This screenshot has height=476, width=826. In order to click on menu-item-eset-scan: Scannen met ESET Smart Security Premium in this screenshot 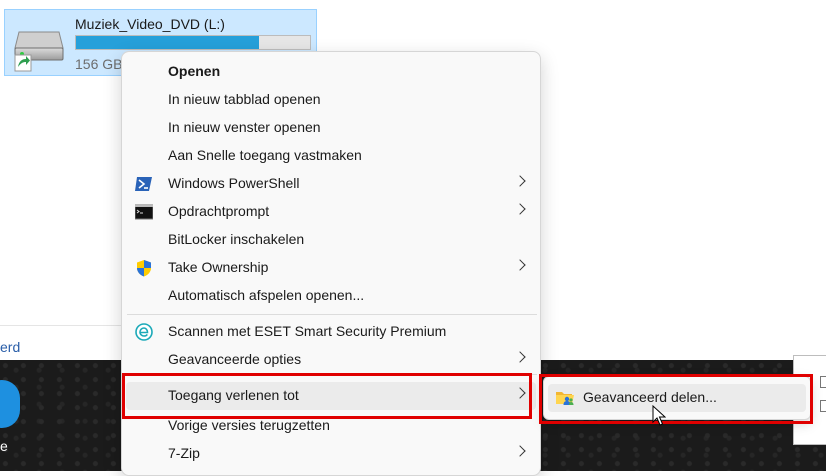, I will do `click(331, 332)`.